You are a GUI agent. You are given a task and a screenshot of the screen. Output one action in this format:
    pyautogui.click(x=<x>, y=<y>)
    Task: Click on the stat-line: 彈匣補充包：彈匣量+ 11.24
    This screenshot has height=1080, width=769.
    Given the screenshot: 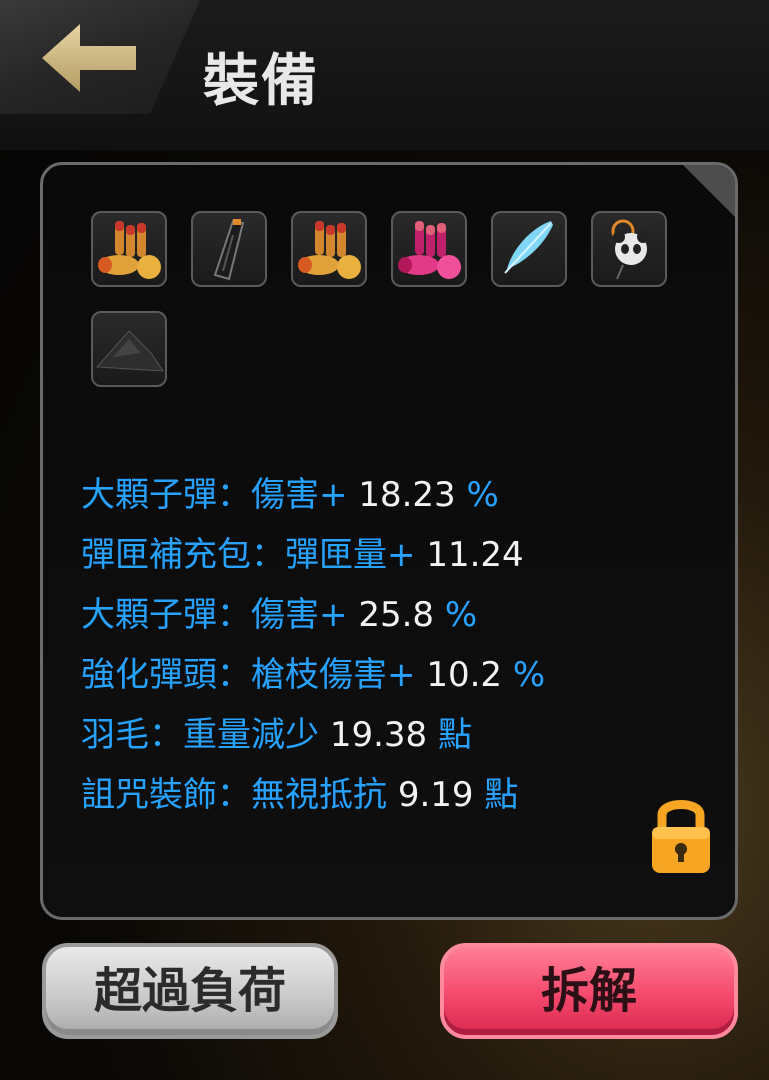 What is the action you would take?
    pyautogui.click(x=391, y=555)
    